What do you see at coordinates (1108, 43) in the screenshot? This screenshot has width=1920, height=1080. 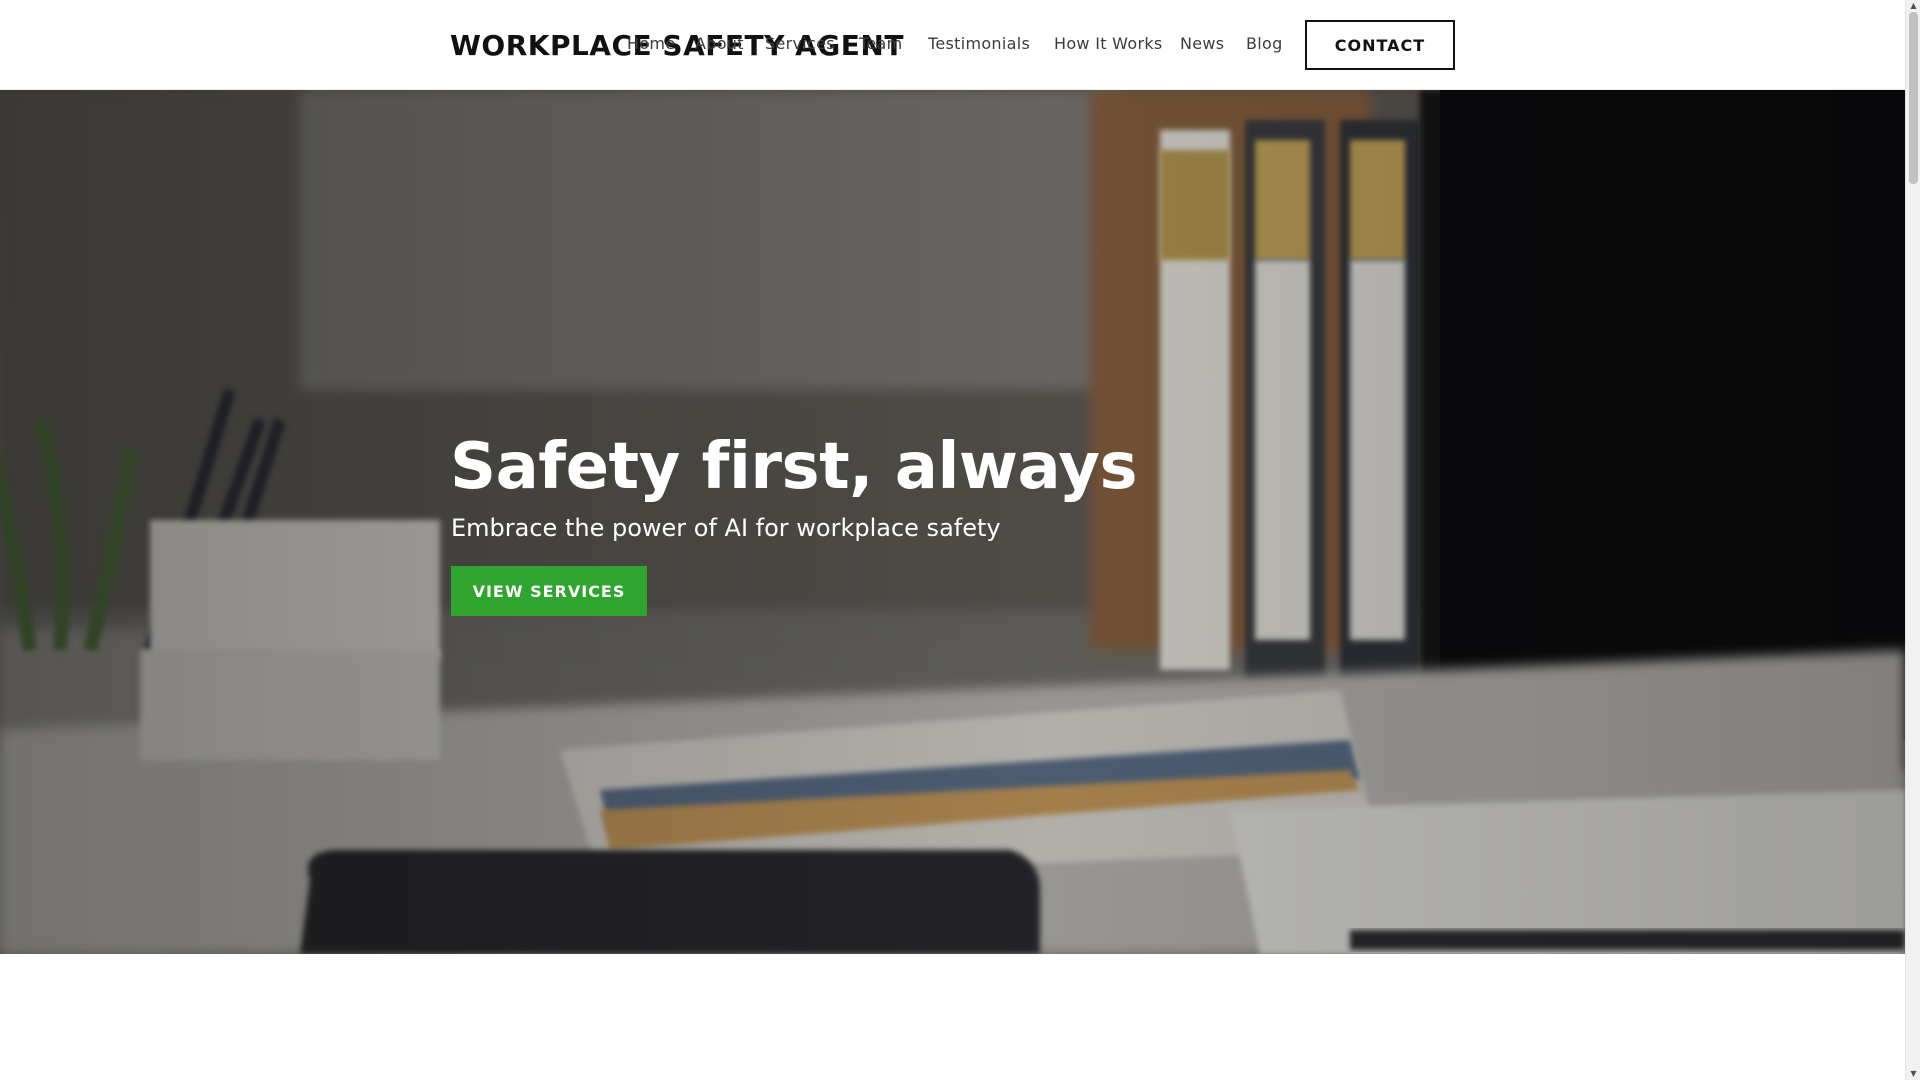 I see `nav-item-how-it-works: How It Works` at bounding box center [1108, 43].